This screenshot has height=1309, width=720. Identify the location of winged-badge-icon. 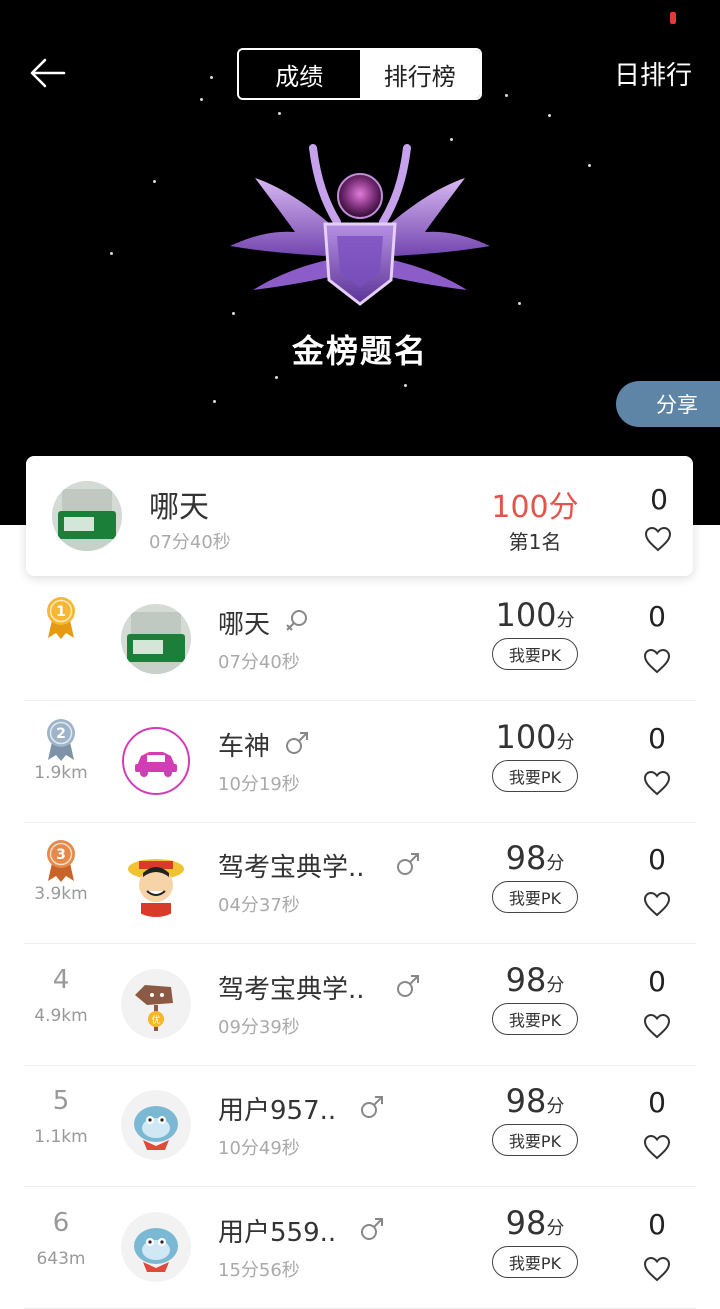
(360, 225).